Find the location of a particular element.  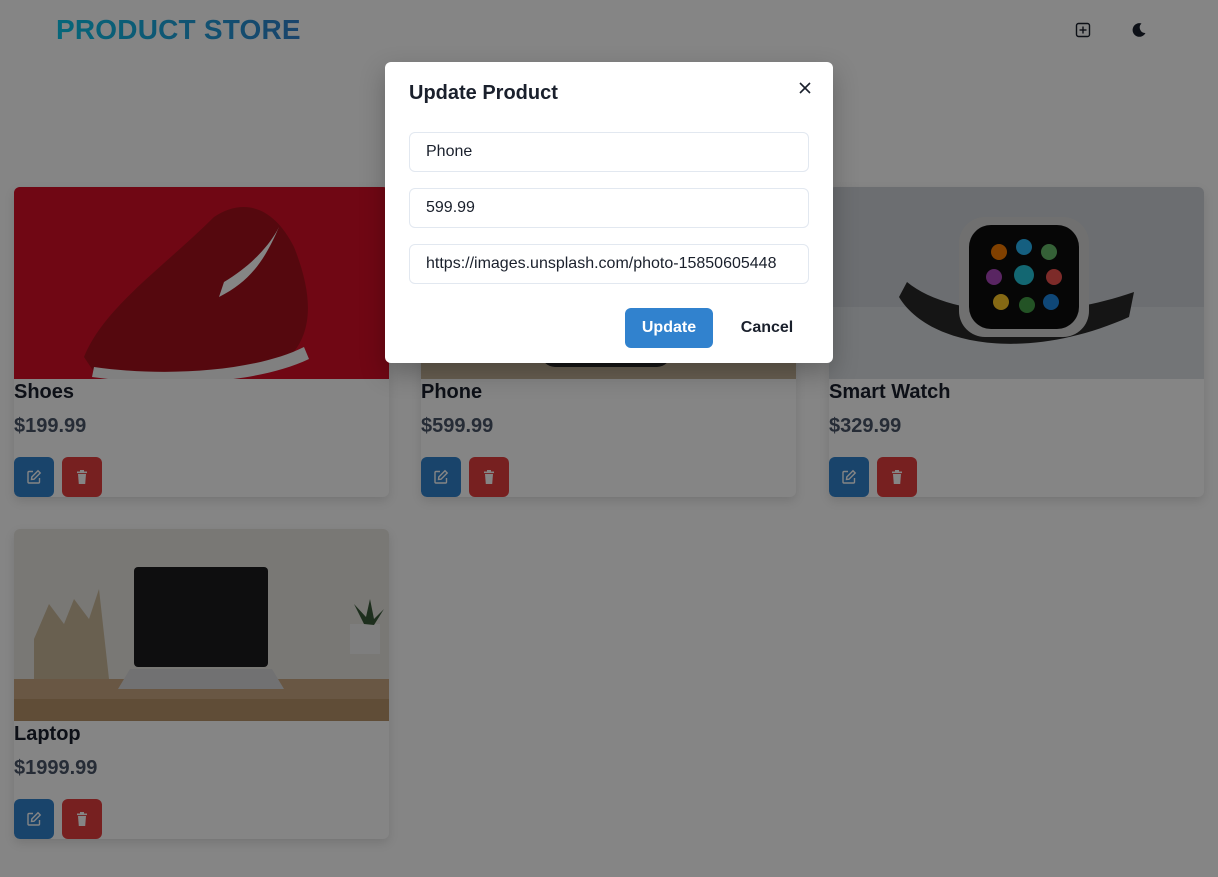

modal-title: Update Product is located at coordinates (483, 93).